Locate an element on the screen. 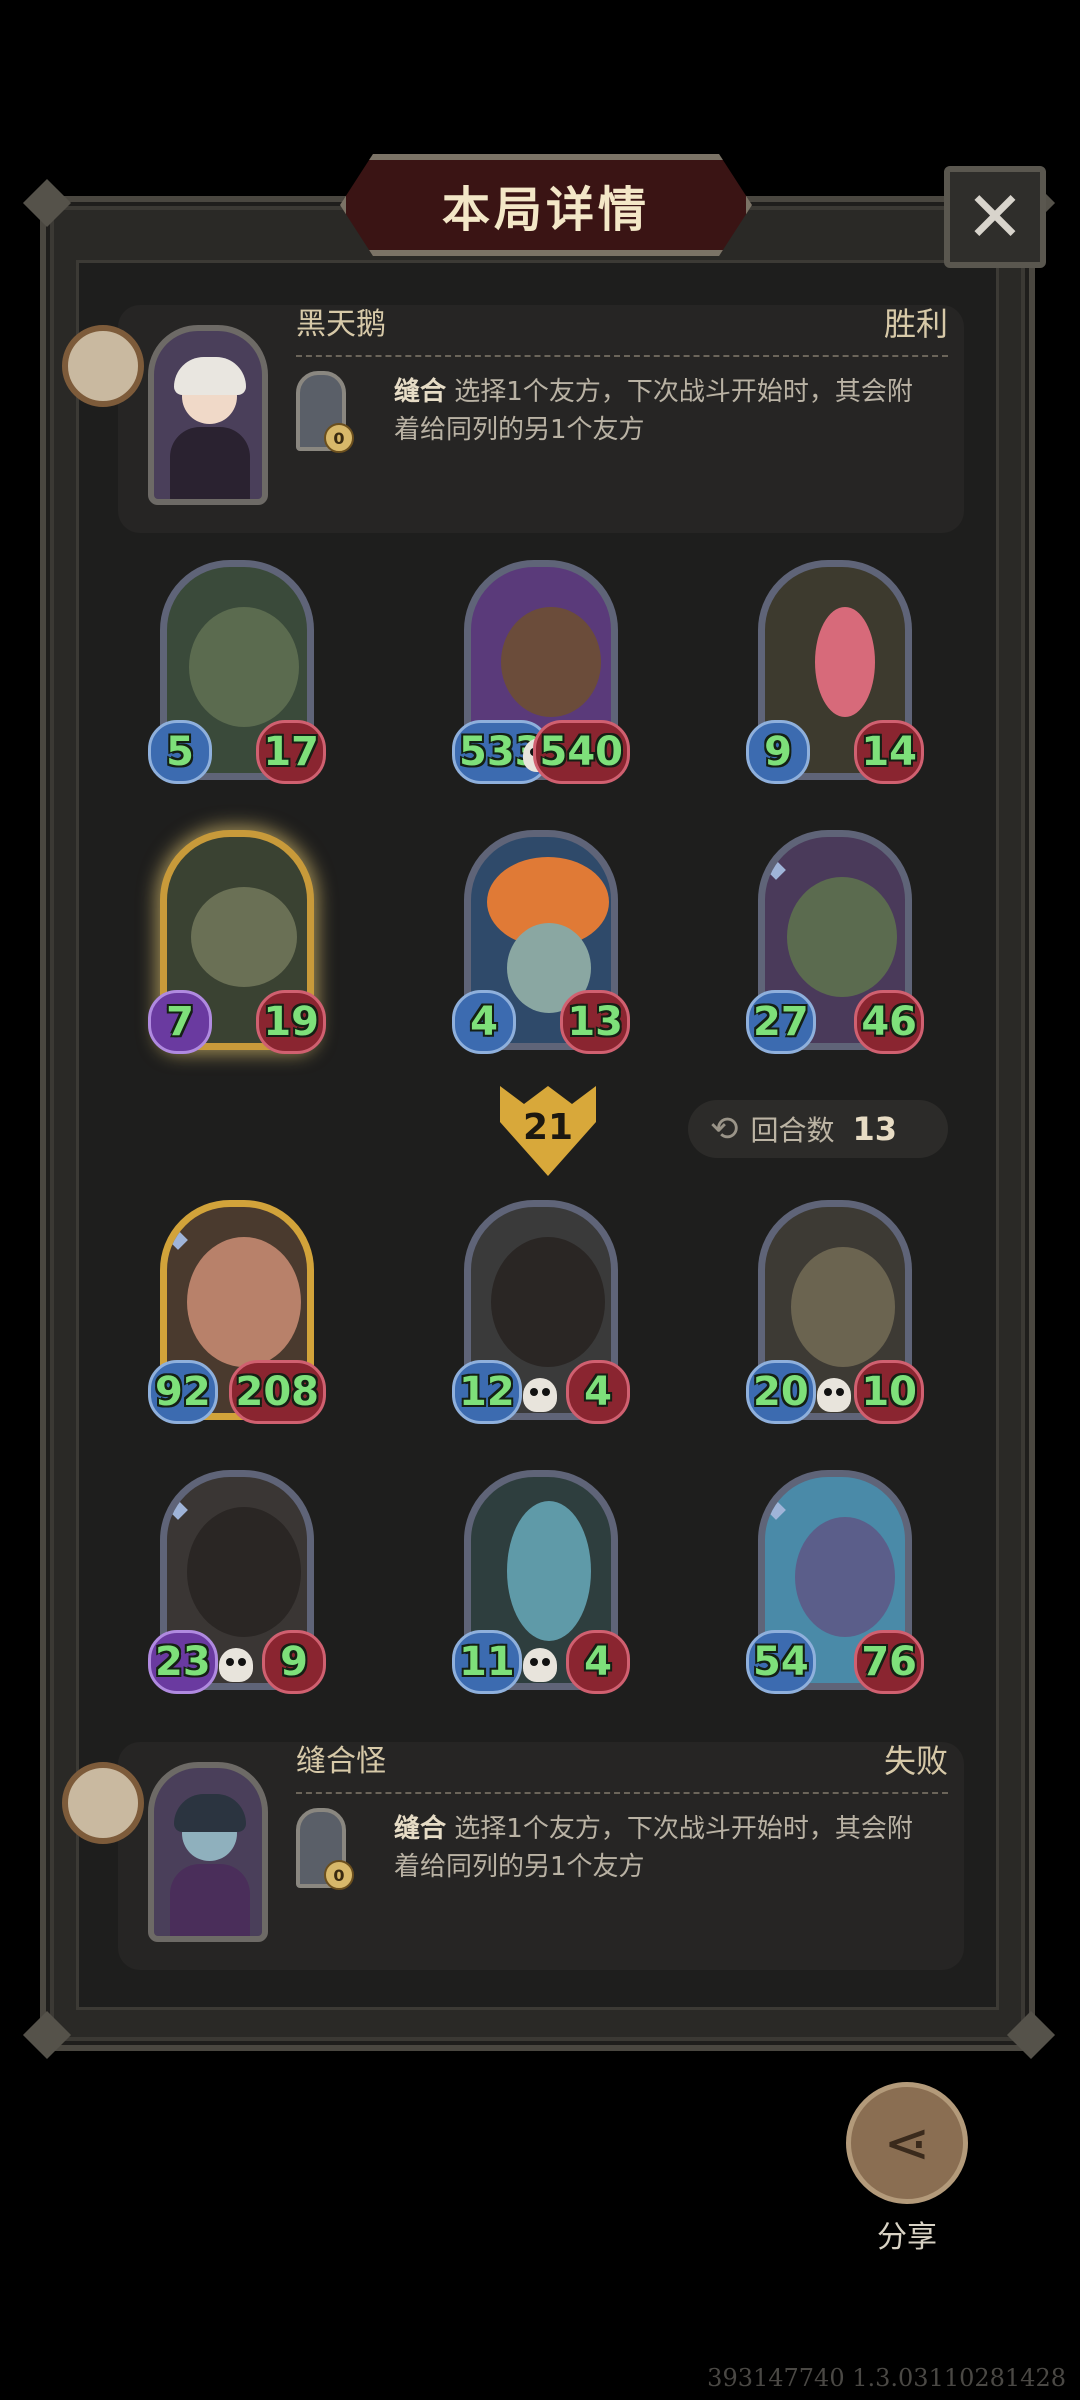 This screenshot has height=2400, width=1080. bottom-unit-1: 92 208 is located at coordinates (237, 1316).